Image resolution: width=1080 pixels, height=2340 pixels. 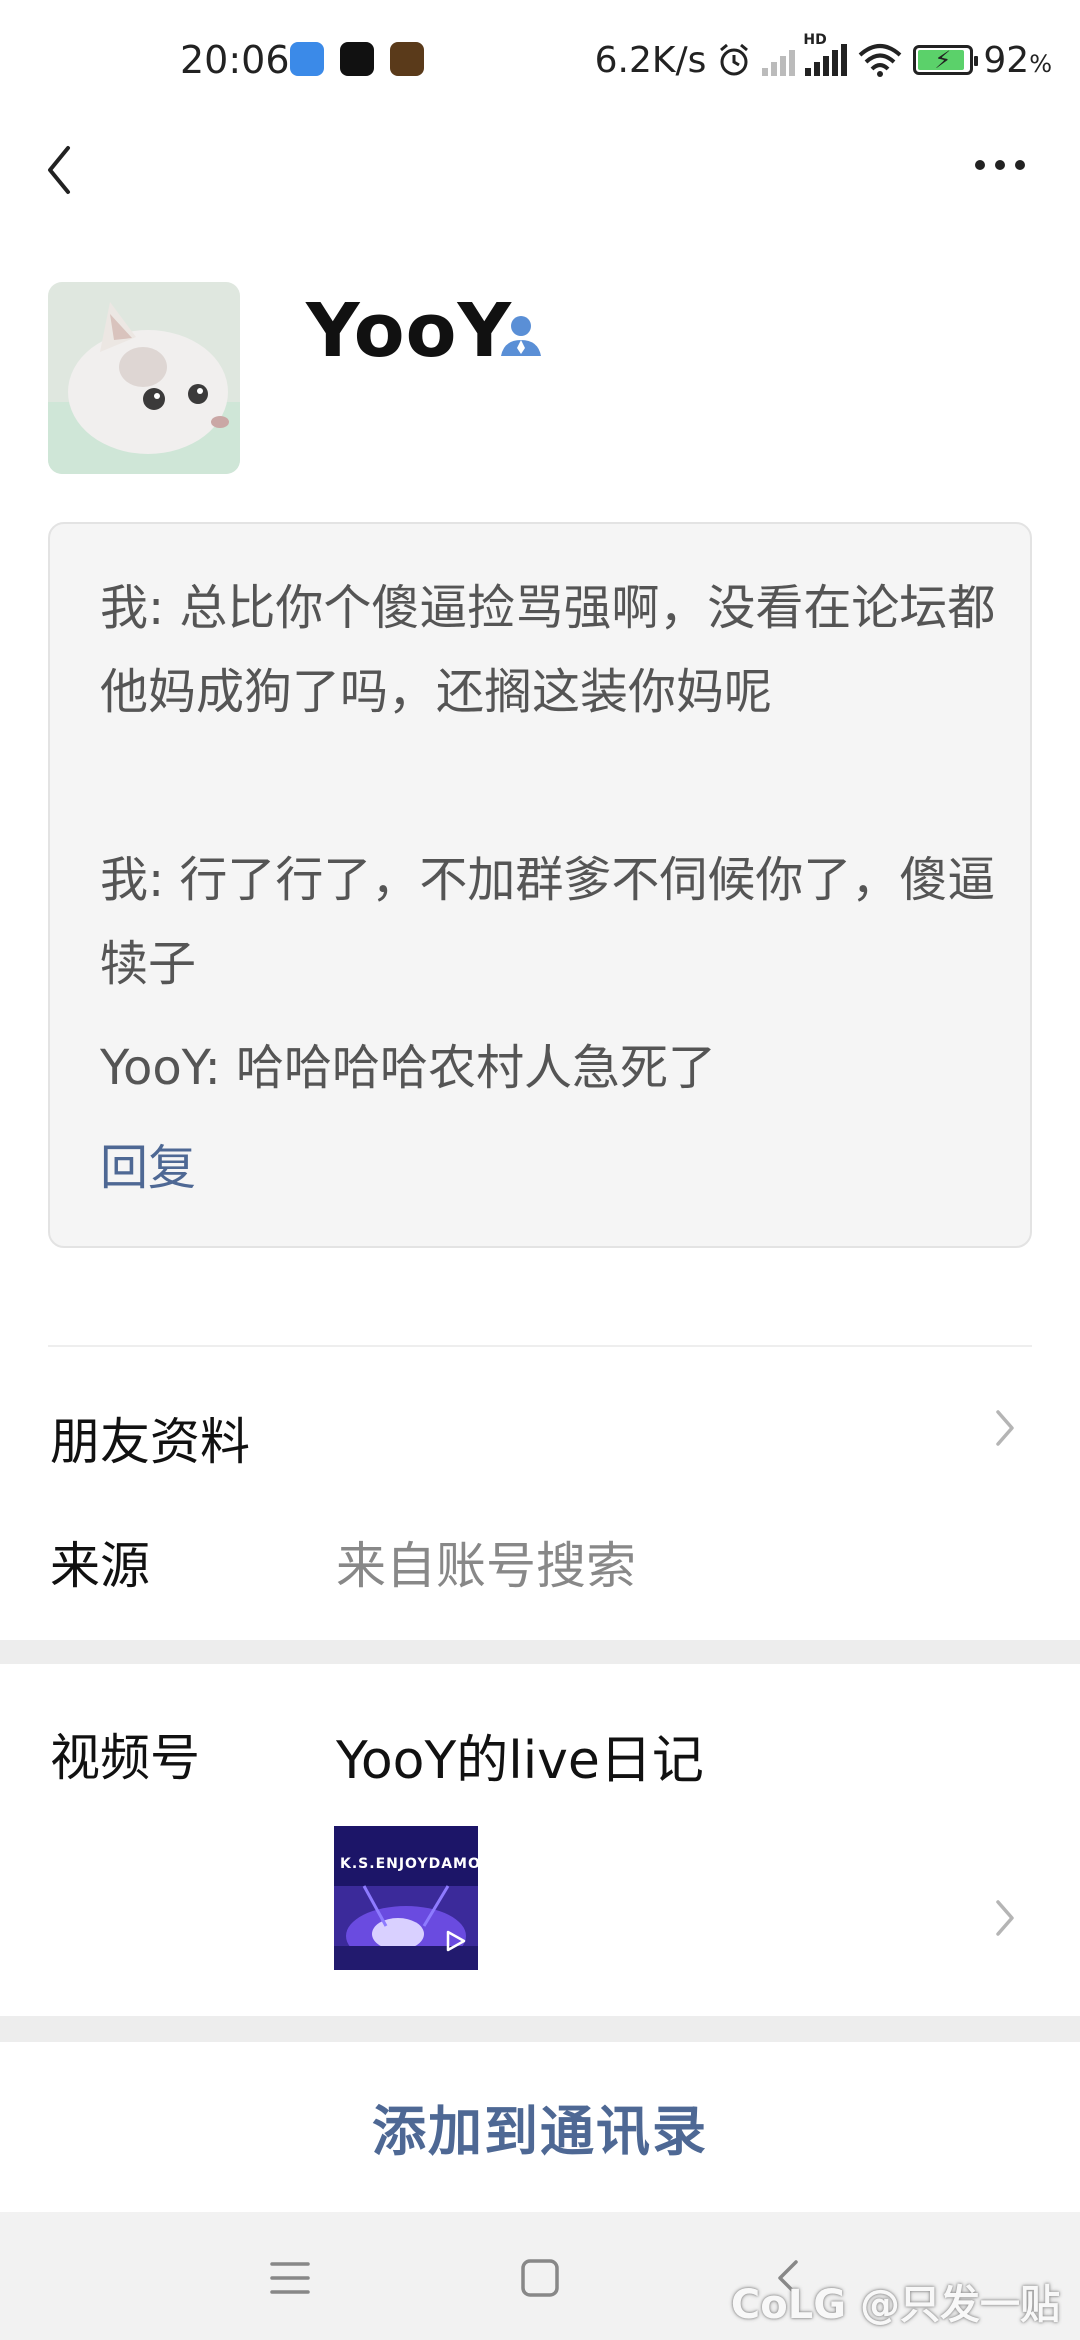 What do you see at coordinates (734, 59) in the screenshot?
I see `alarm-icon` at bounding box center [734, 59].